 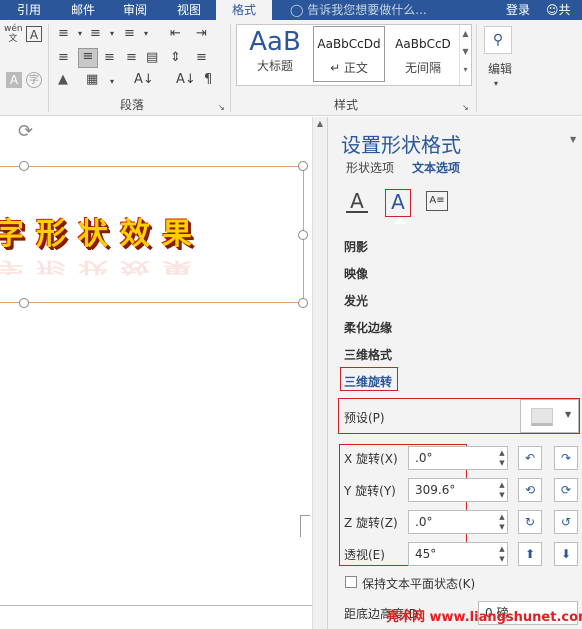 What do you see at coordinates (566, 490) in the screenshot?
I see `rotate-down-icon: ⟳` at bounding box center [566, 490].